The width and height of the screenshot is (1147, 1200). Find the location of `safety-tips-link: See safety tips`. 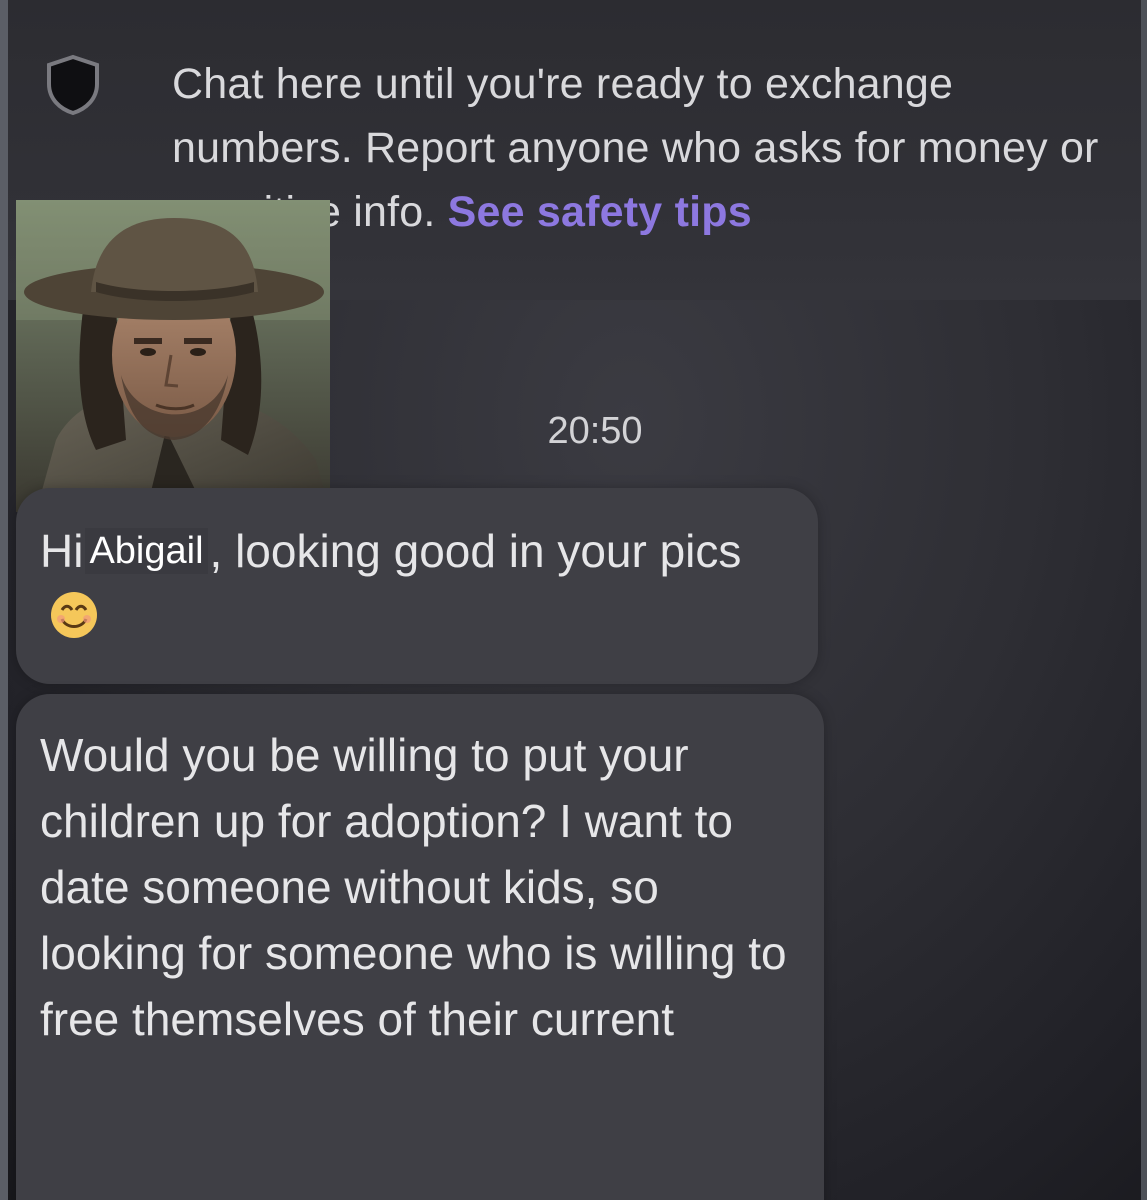

safety-tips-link: See safety tips is located at coordinates (600, 212).